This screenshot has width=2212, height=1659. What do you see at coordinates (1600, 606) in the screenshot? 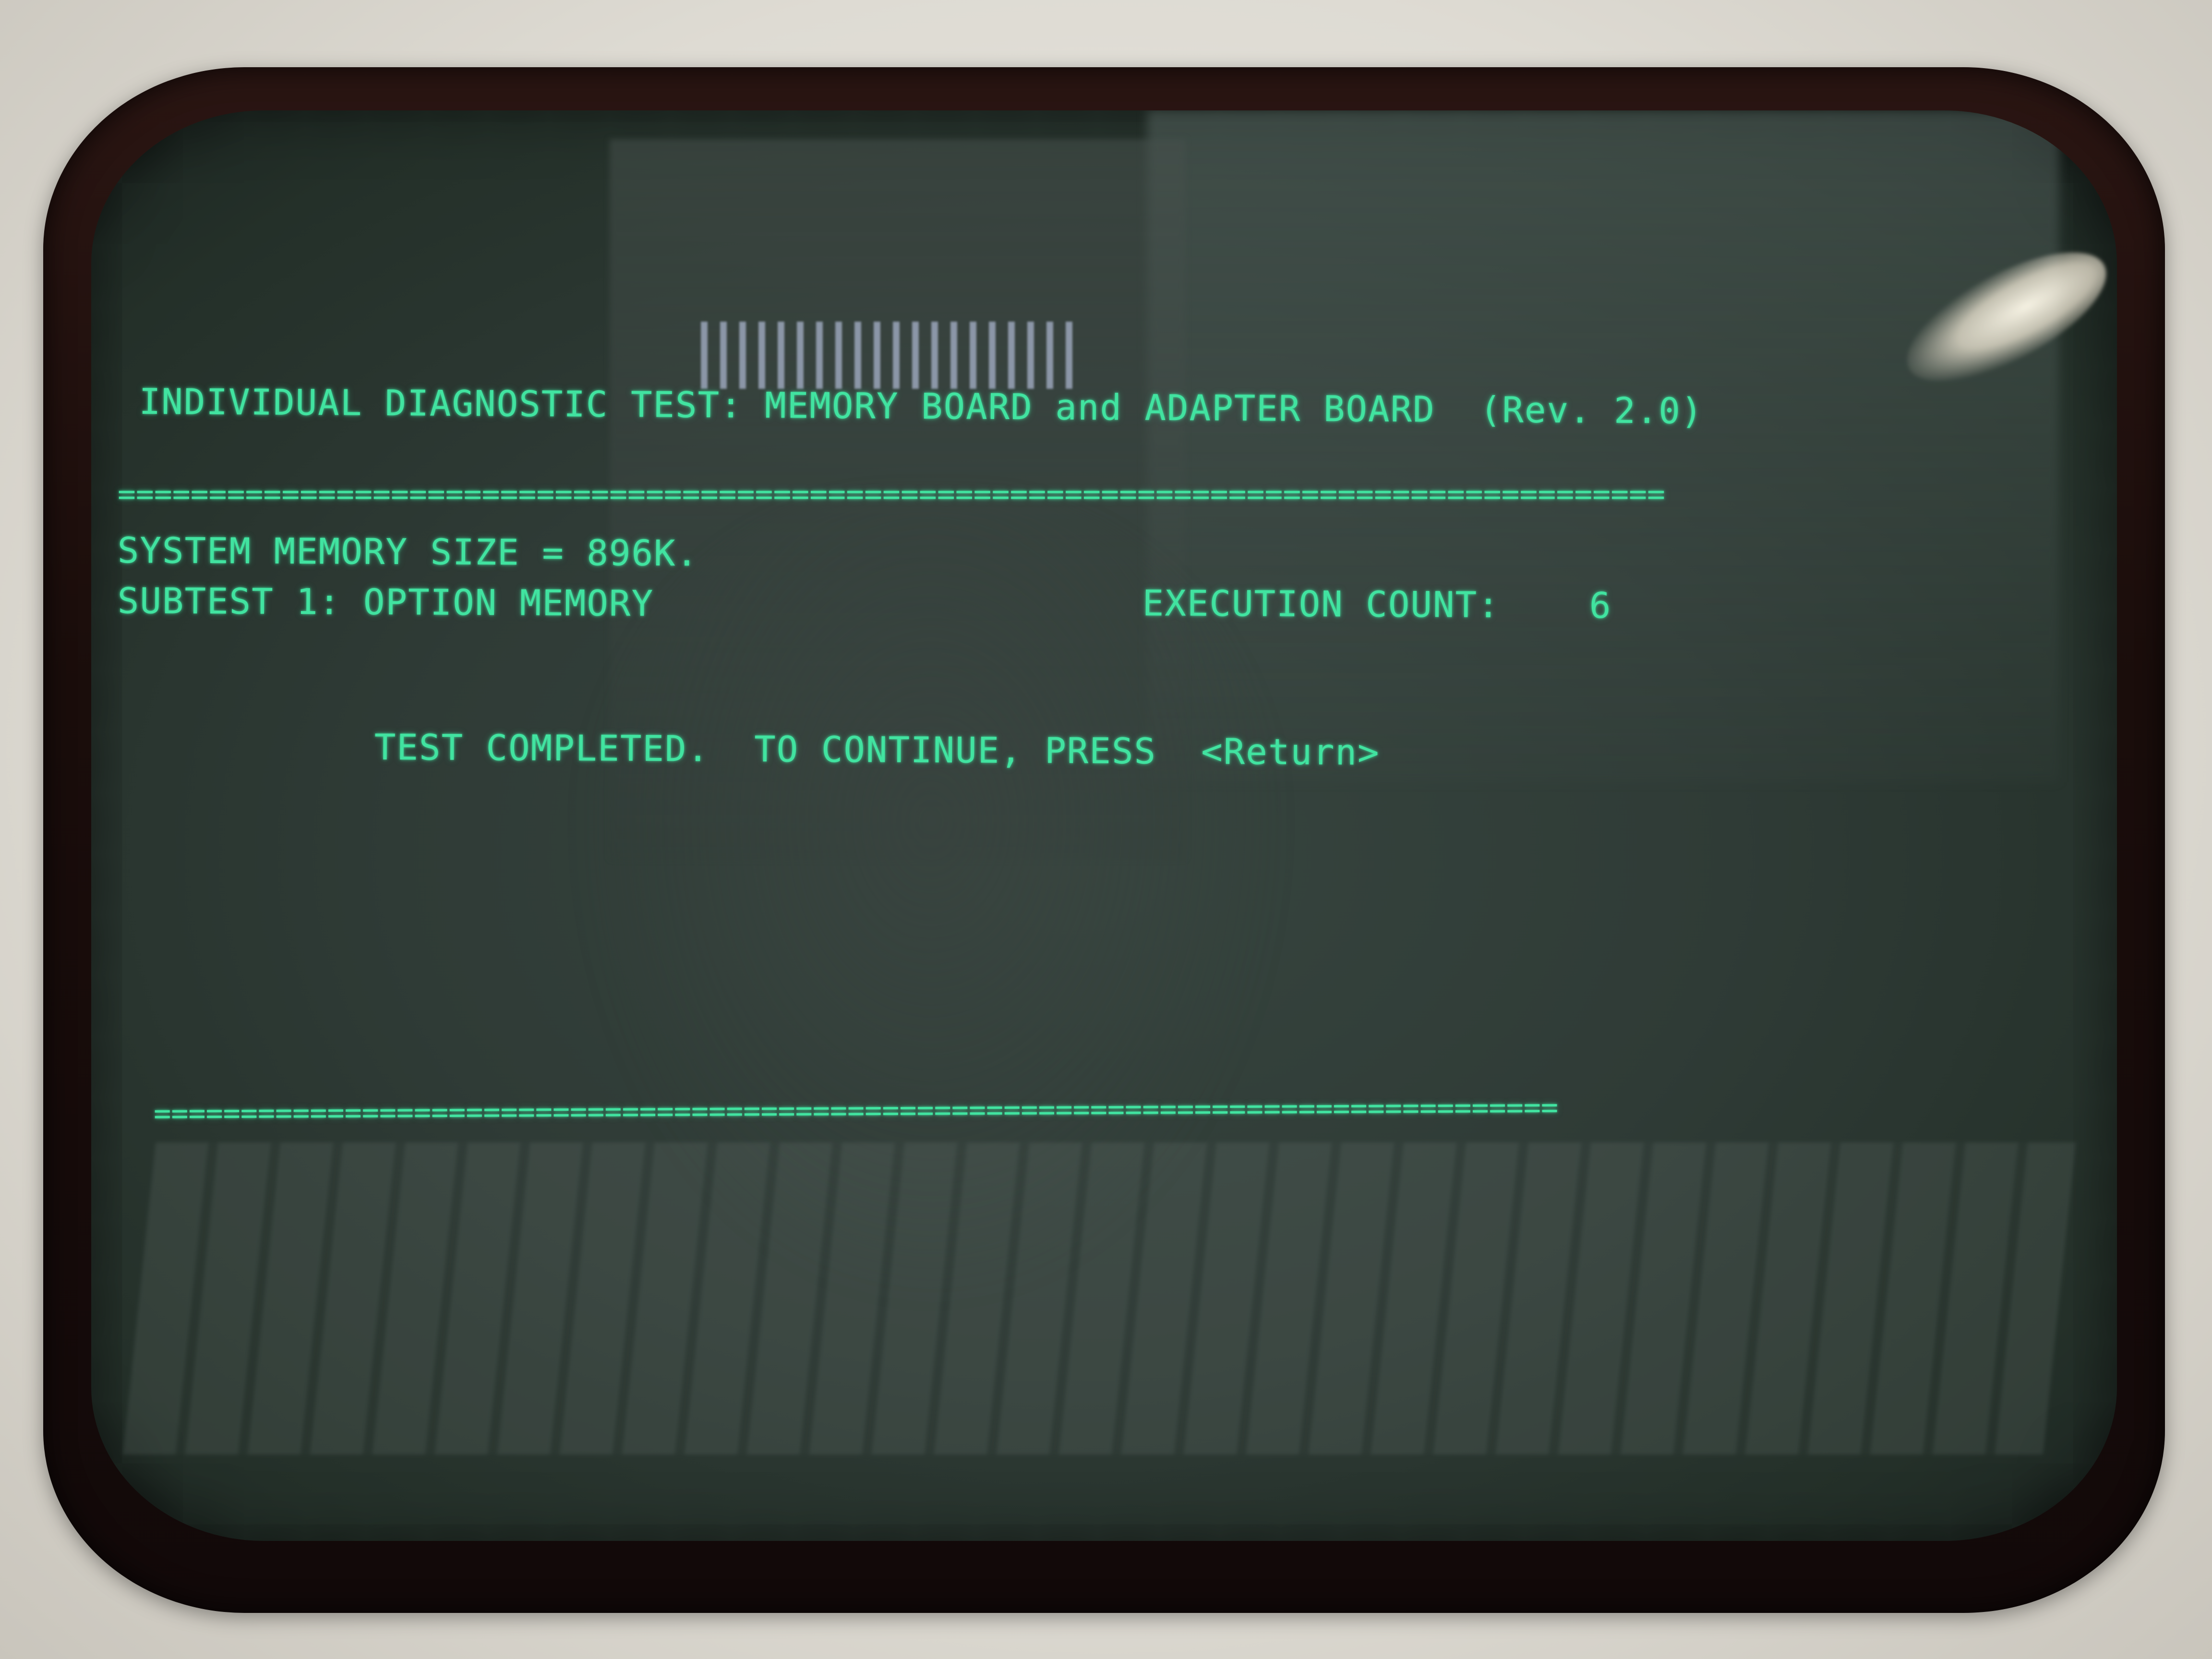
I see `execution-count-value: 6` at bounding box center [1600, 606].